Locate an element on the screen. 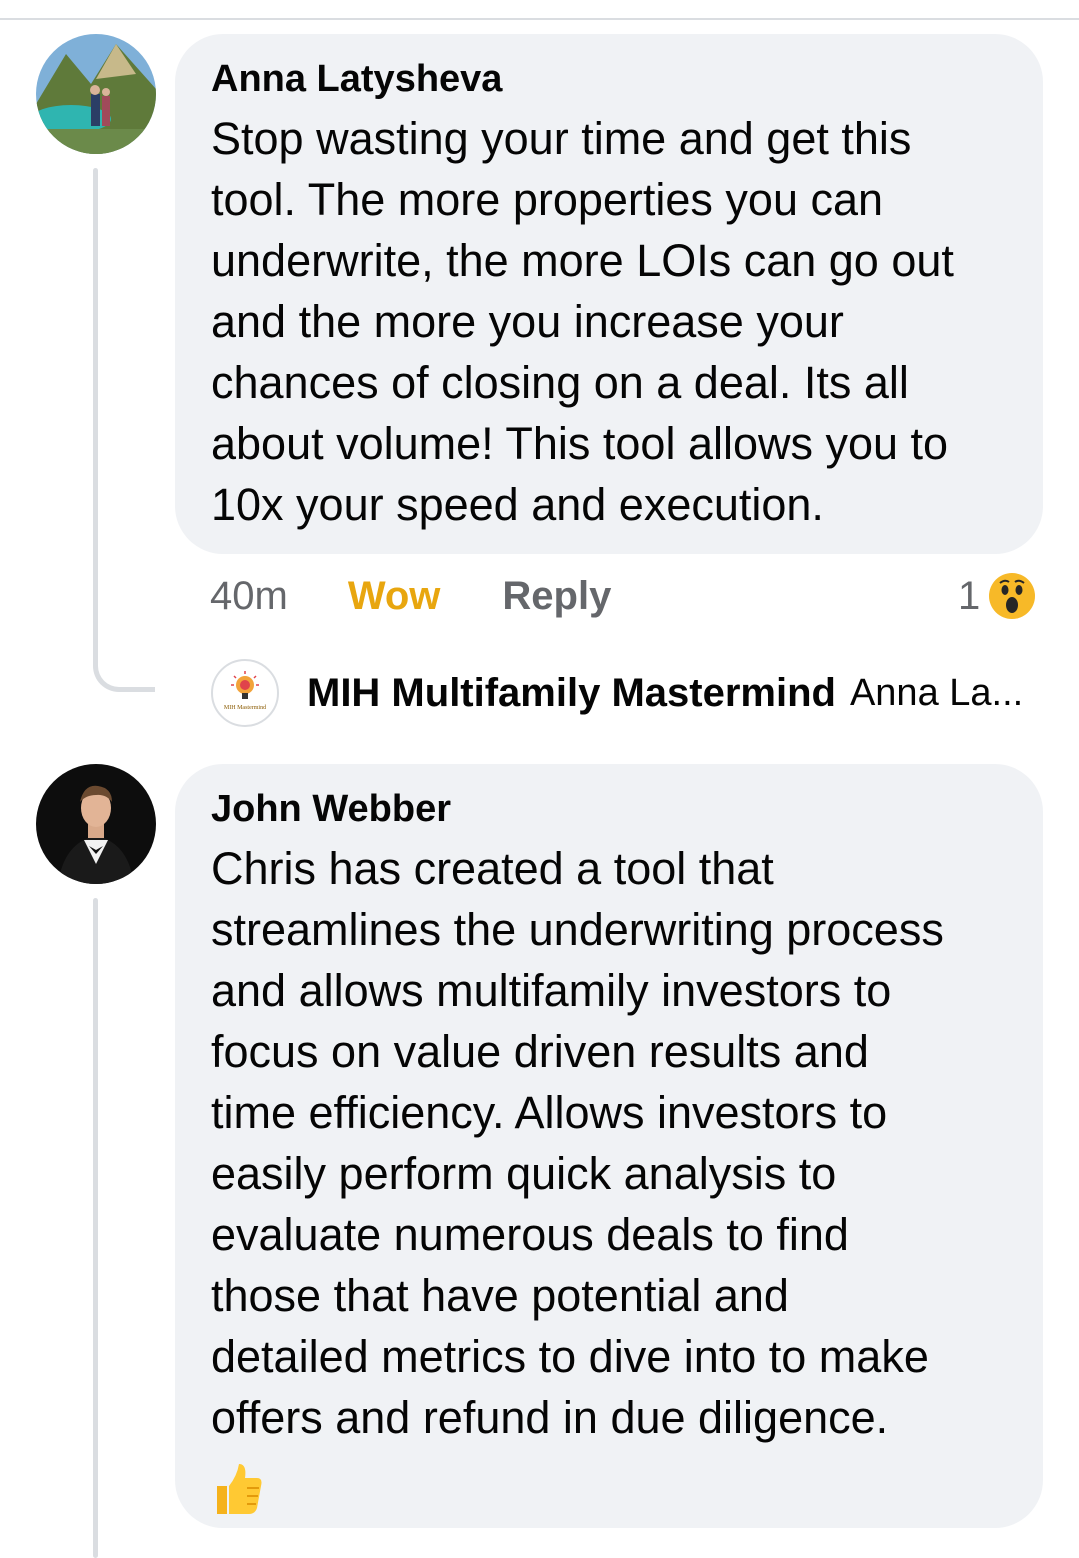  top-divider is located at coordinates (539, 19).